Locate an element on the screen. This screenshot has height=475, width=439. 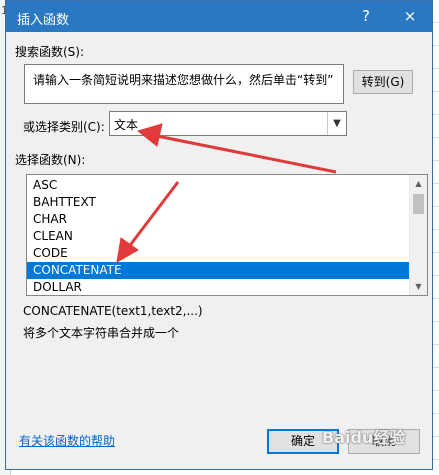
close-icon: × is located at coordinates (410, 16).